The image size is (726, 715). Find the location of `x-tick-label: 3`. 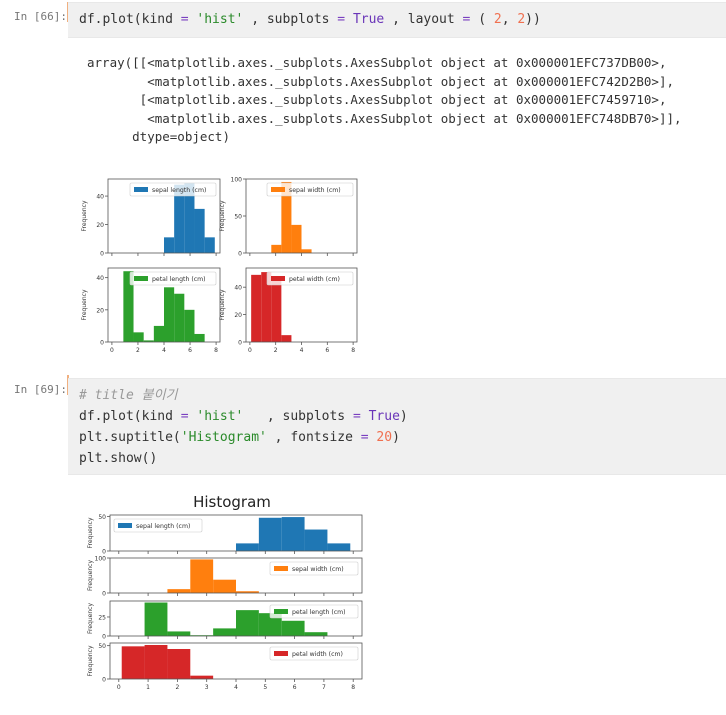

x-tick-label: 3 is located at coordinates (207, 687).